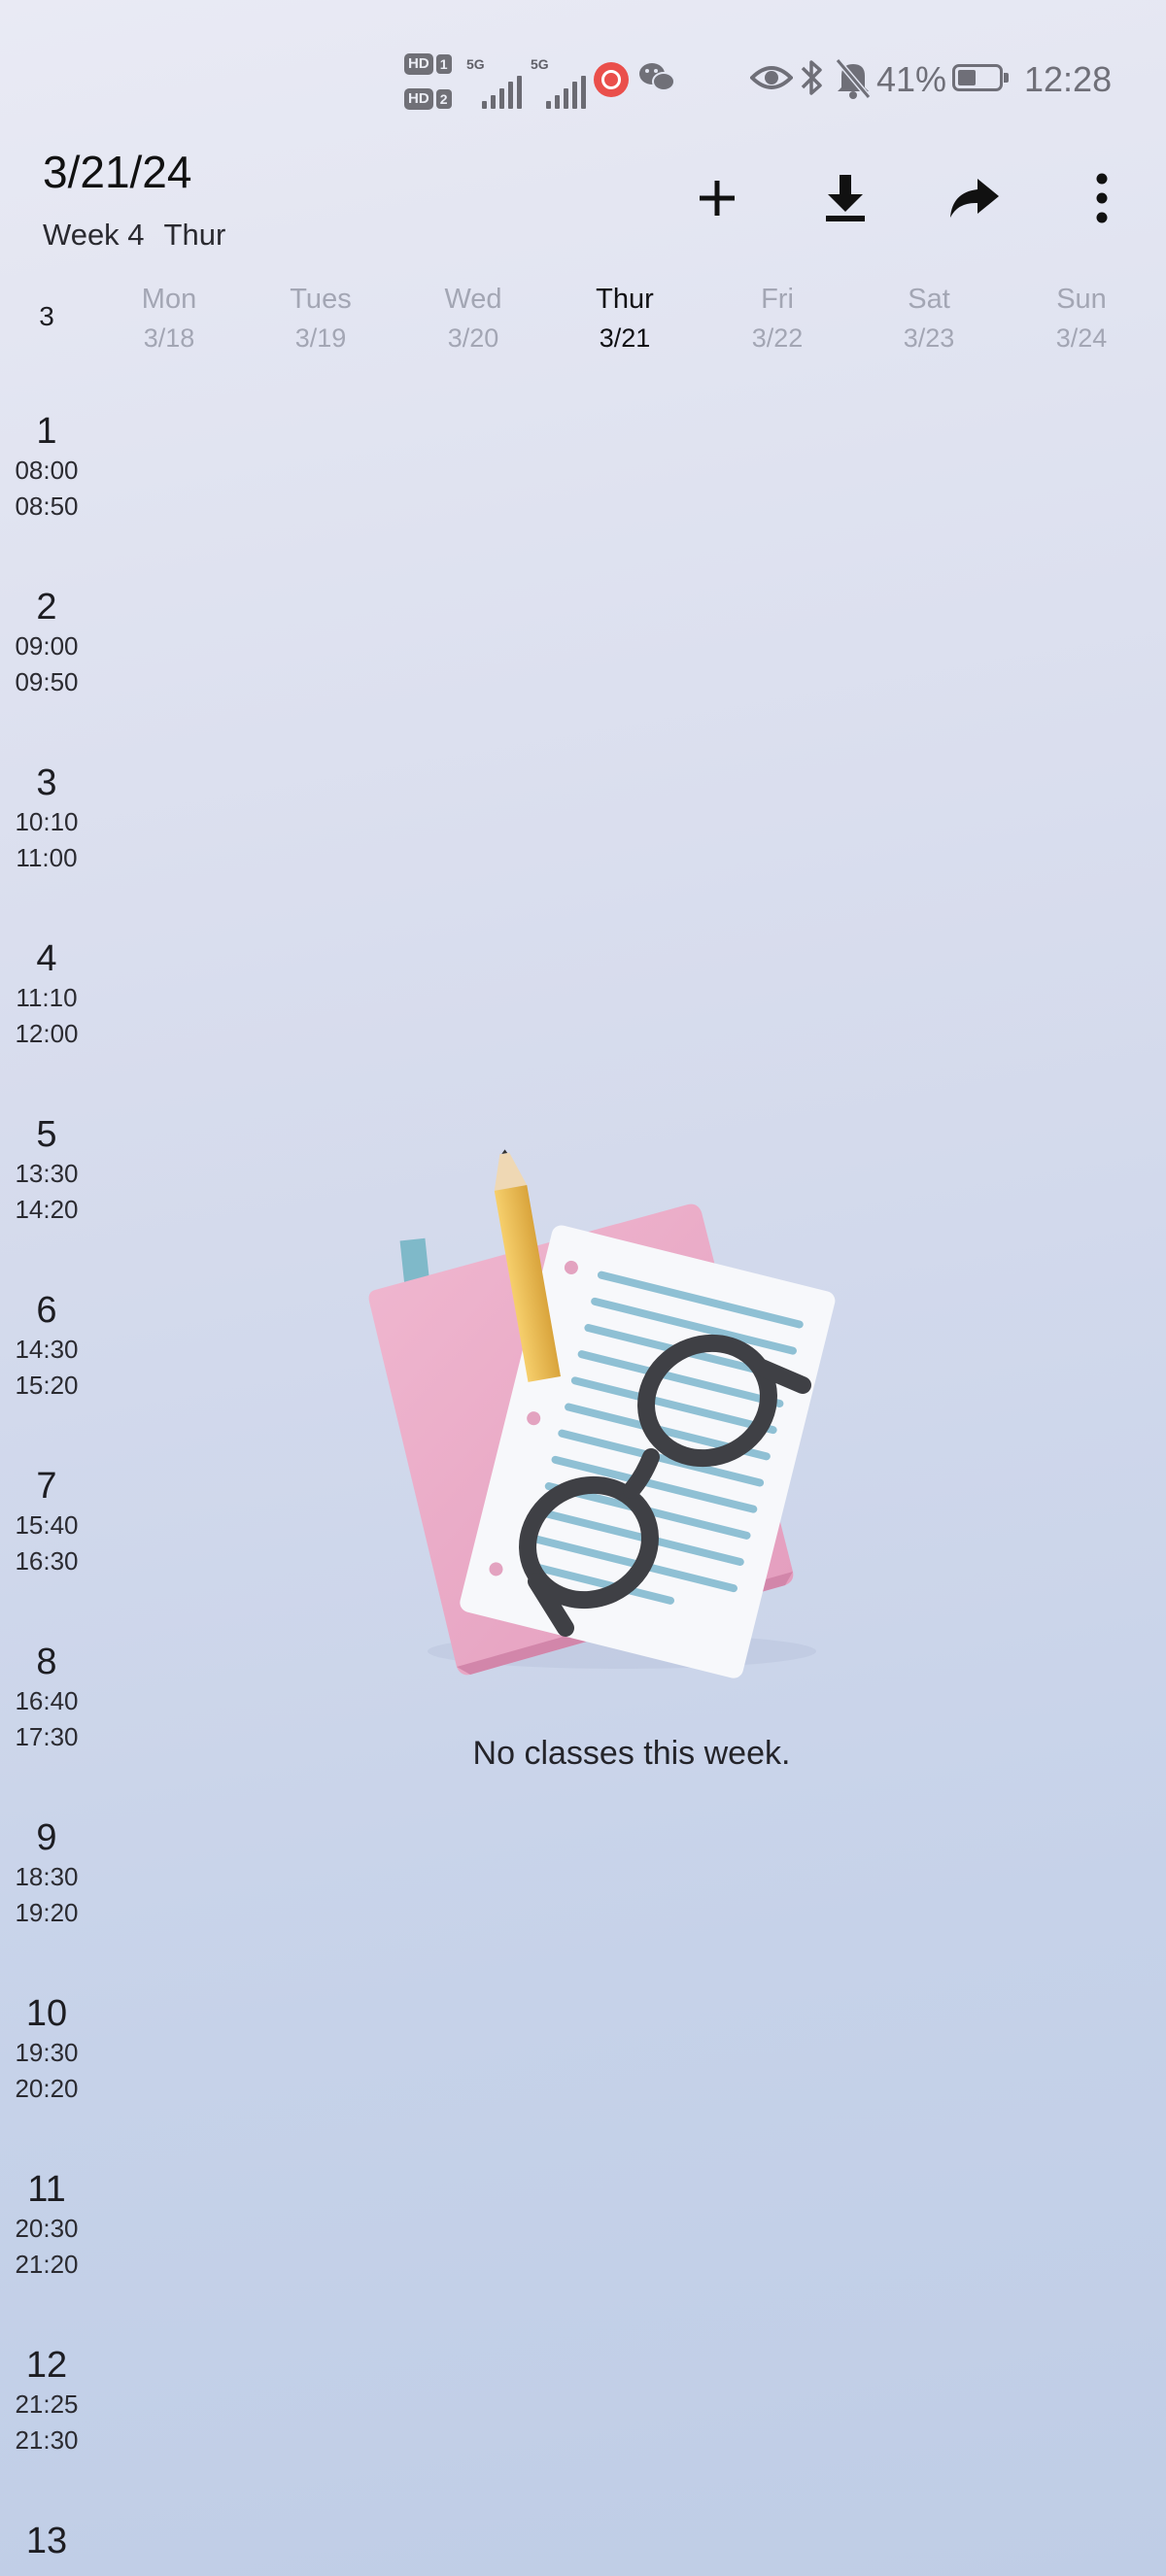 The height and width of the screenshot is (2576, 1166). Describe the element at coordinates (631, 1753) in the screenshot. I see `empty-state-message: No classes this week.` at that location.